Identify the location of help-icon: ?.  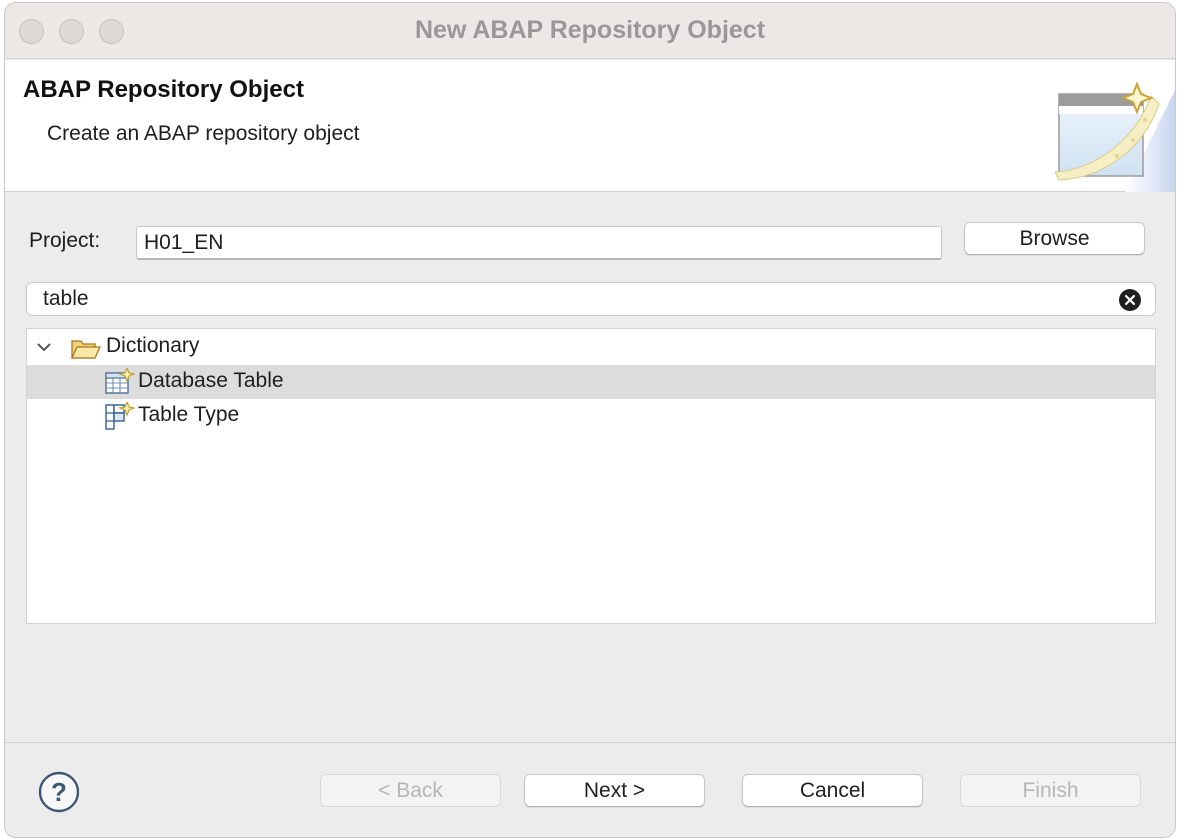
(59, 792).